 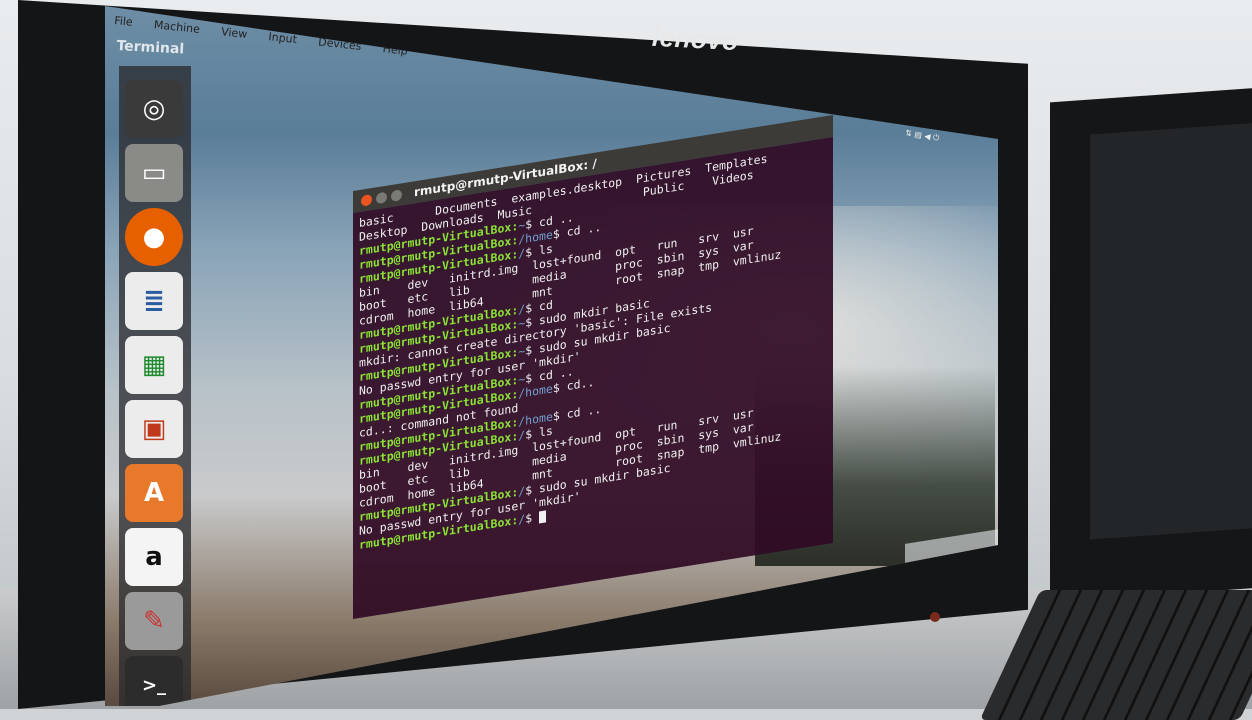 I want to click on menu-file: File, so click(x=124, y=21).